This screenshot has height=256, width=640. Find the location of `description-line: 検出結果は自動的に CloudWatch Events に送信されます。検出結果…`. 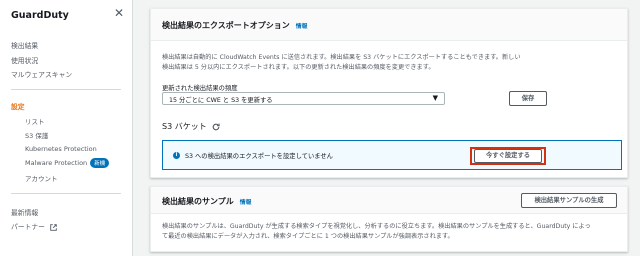

description-line: 検出結果は自動的に CloudWatch Events に送信されます。検出結果… is located at coordinates (341, 57).